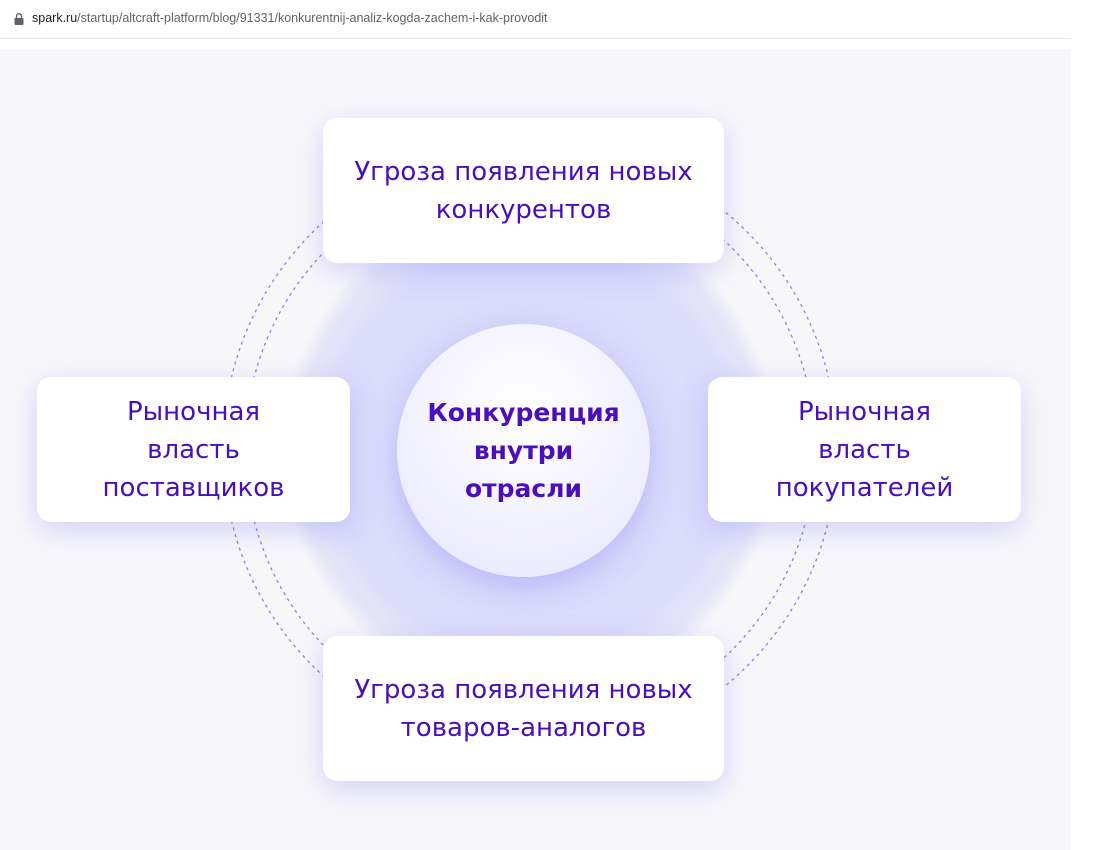 This screenshot has height=850, width=1108. Describe the element at coordinates (55, 18) in the screenshot. I see `url-host: spark.ru` at that location.